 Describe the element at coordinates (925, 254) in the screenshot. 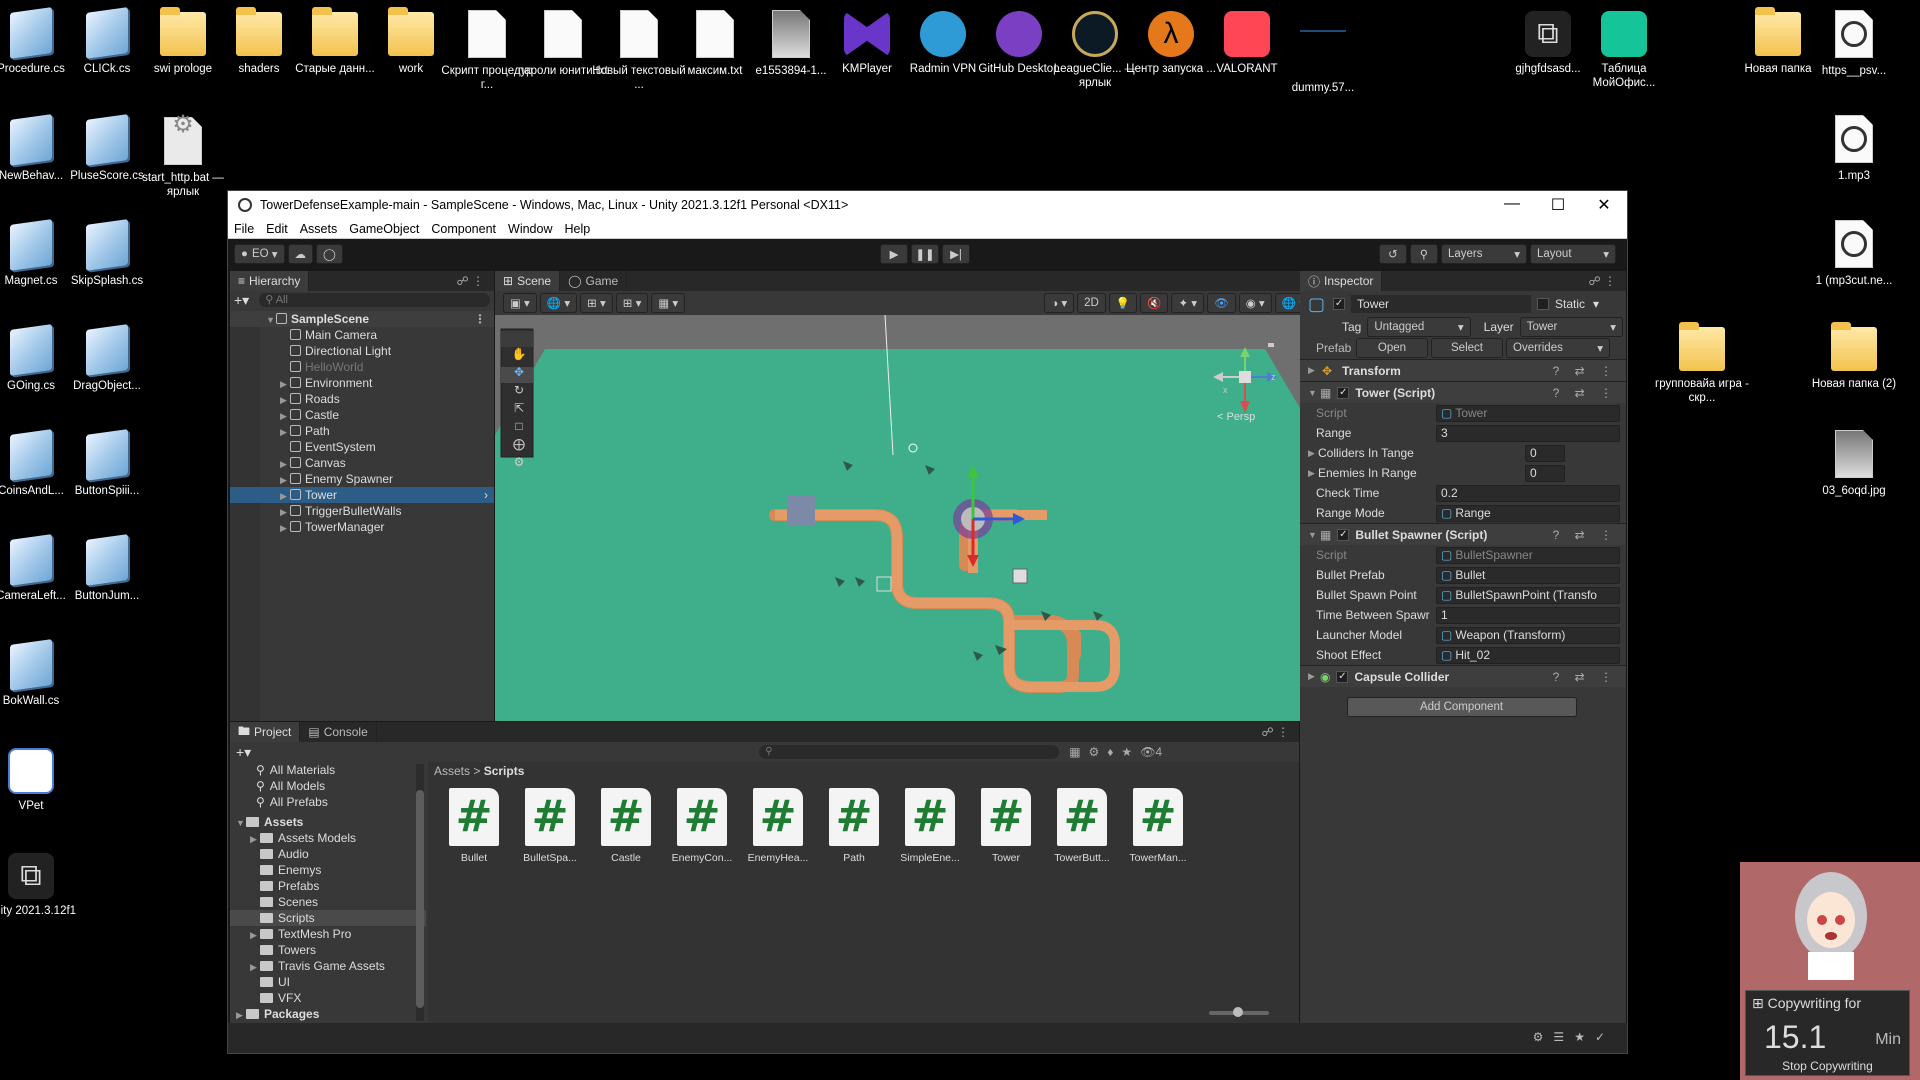

I see `pause-button: ❚❚` at that location.